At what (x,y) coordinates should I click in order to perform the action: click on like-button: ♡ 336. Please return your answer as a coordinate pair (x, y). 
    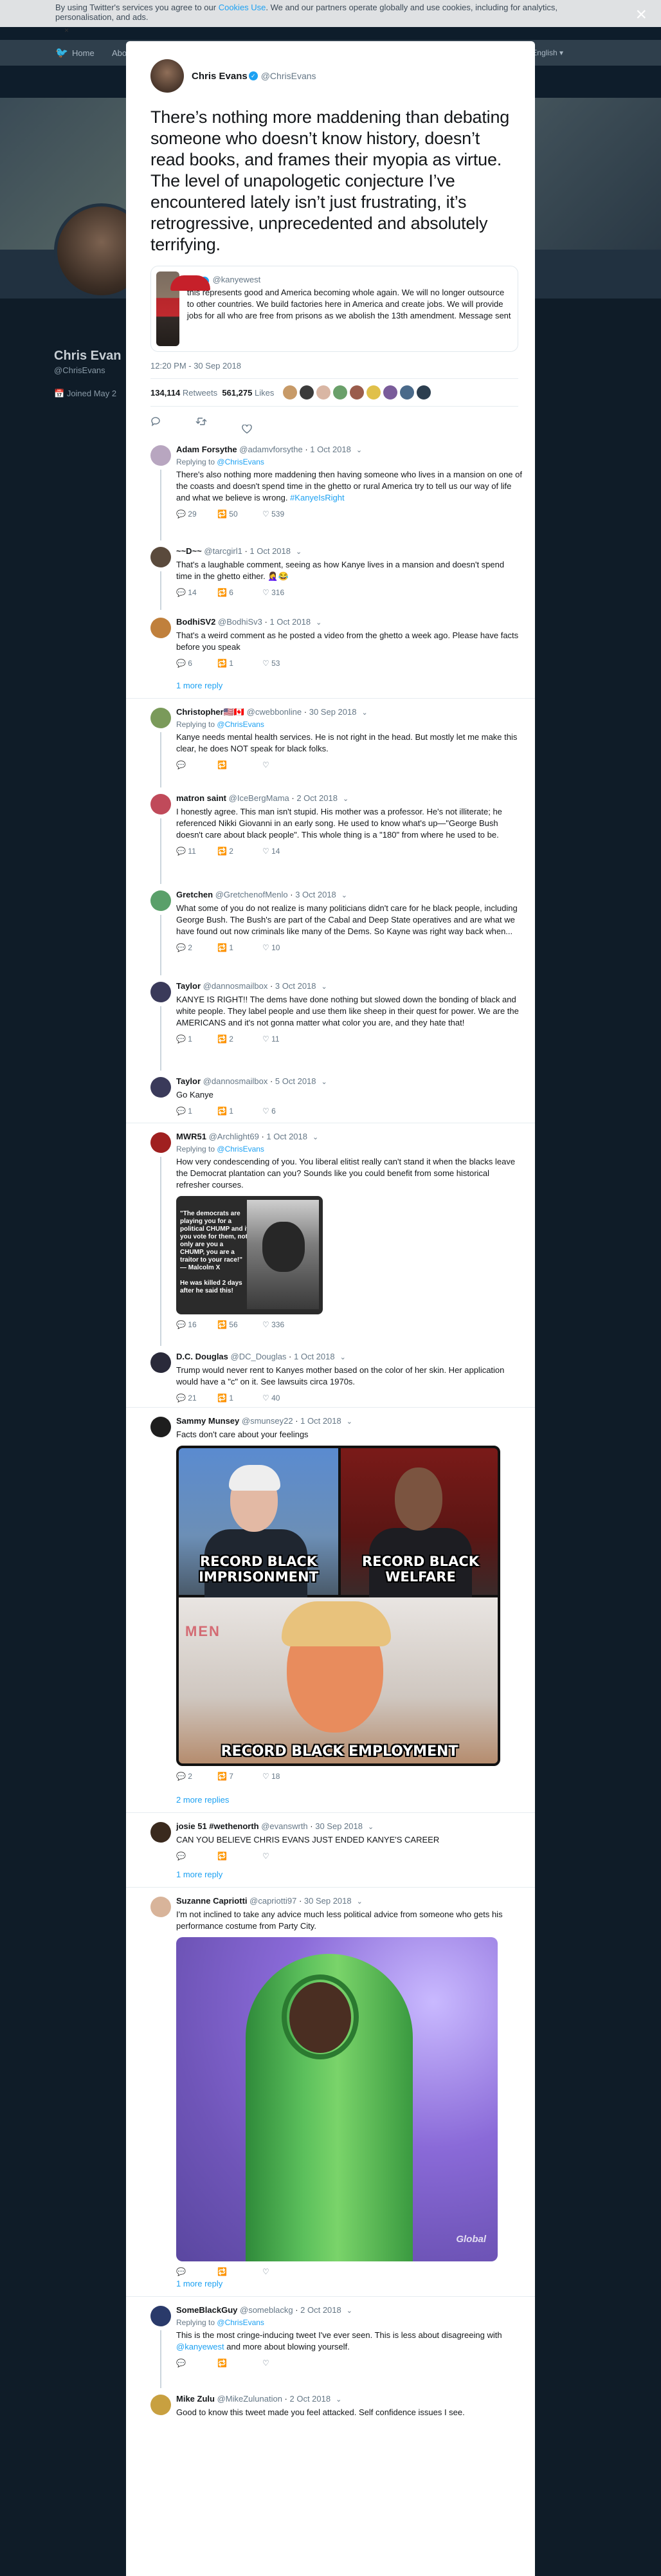
    Looking at the image, I should click on (278, 1324).